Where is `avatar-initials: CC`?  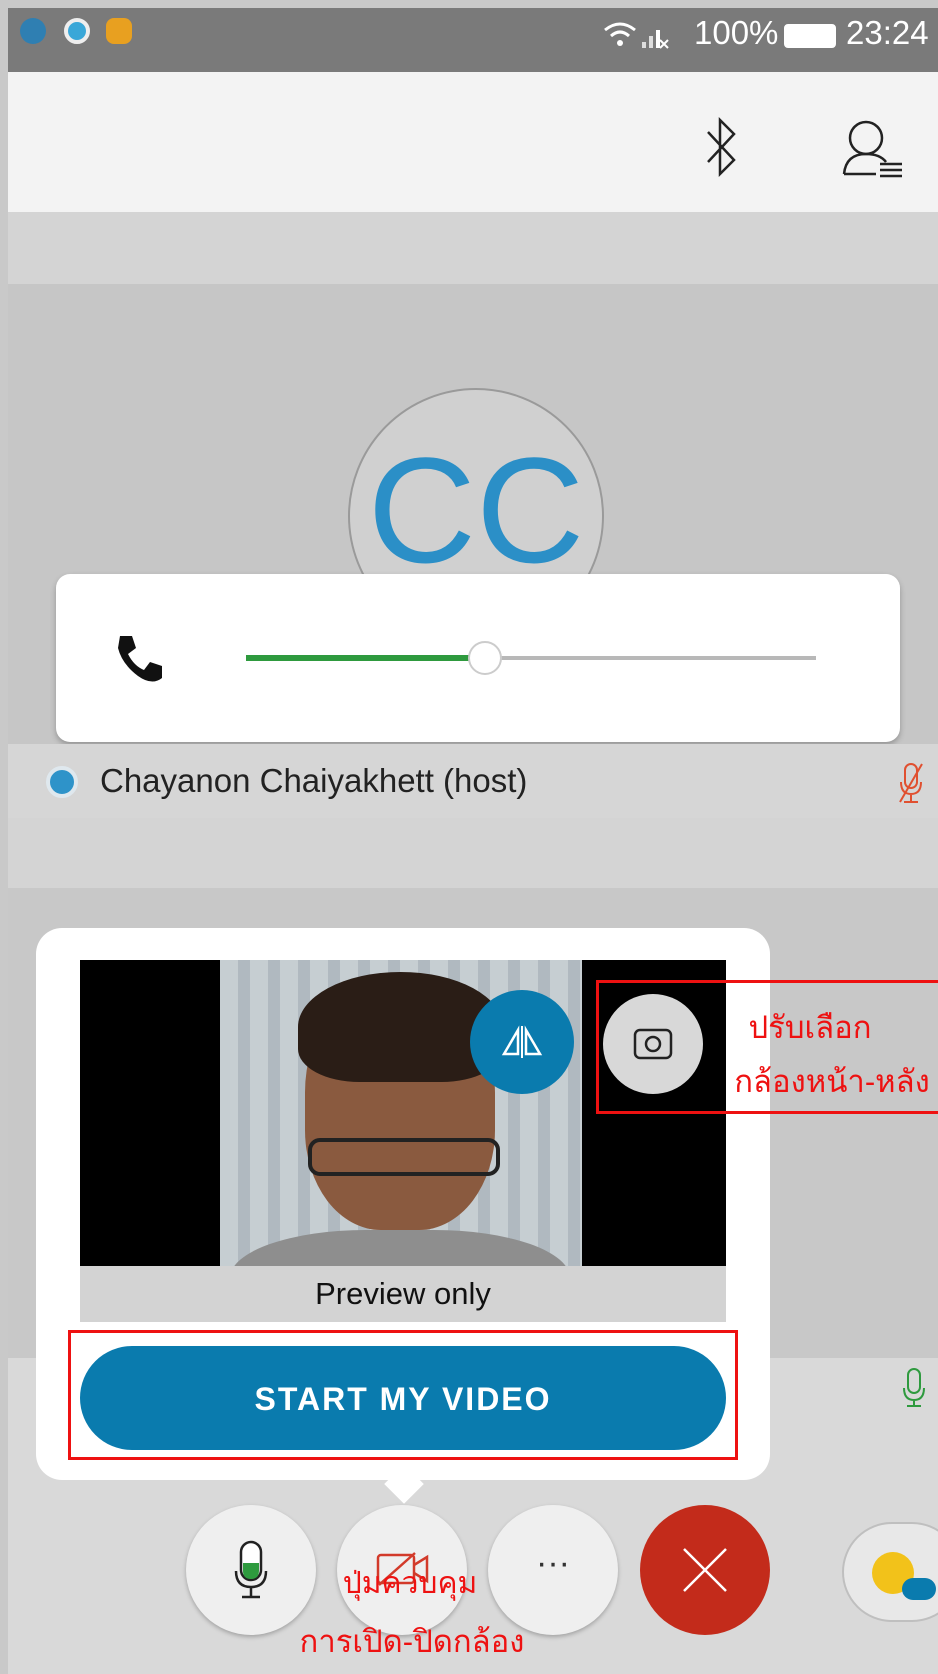
avatar-initials: CC is located at coordinates (476, 510).